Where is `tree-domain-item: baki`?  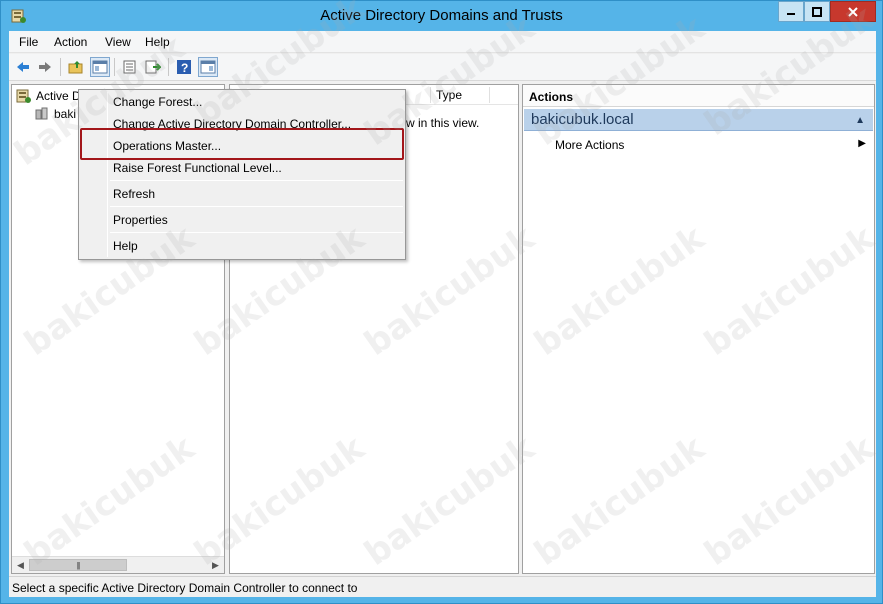
tree-domain-item: baki is located at coordinates (55, 114).